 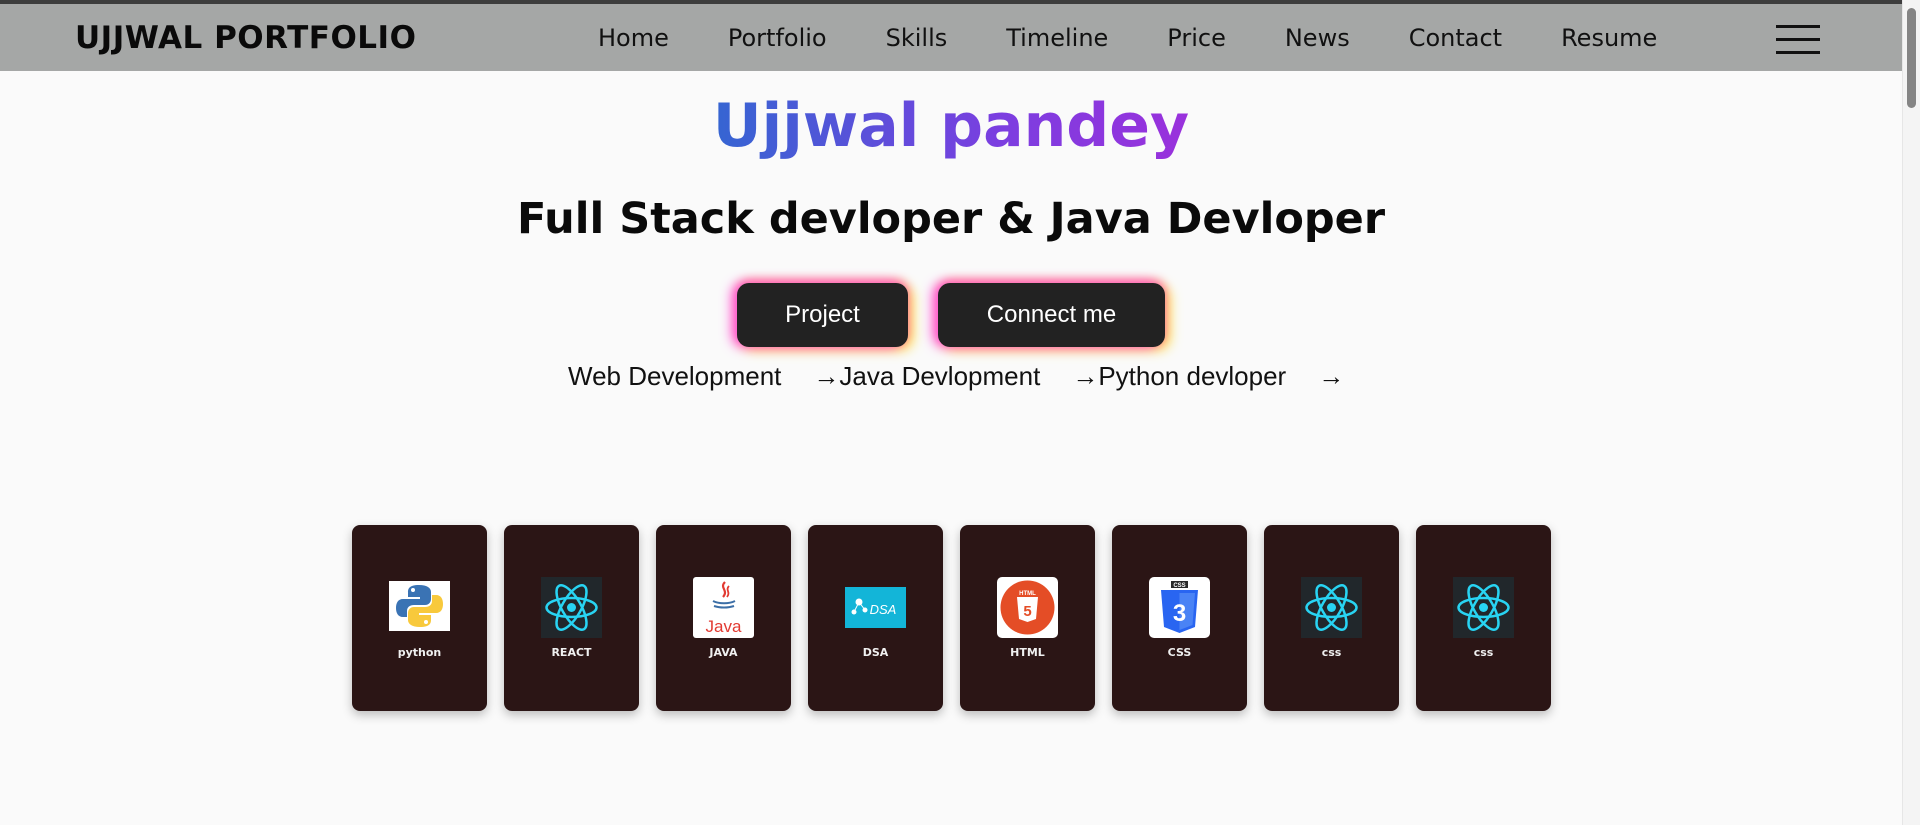 I want to click on skill-card-dsa: DSA DSA, so click(x=875, y=618).